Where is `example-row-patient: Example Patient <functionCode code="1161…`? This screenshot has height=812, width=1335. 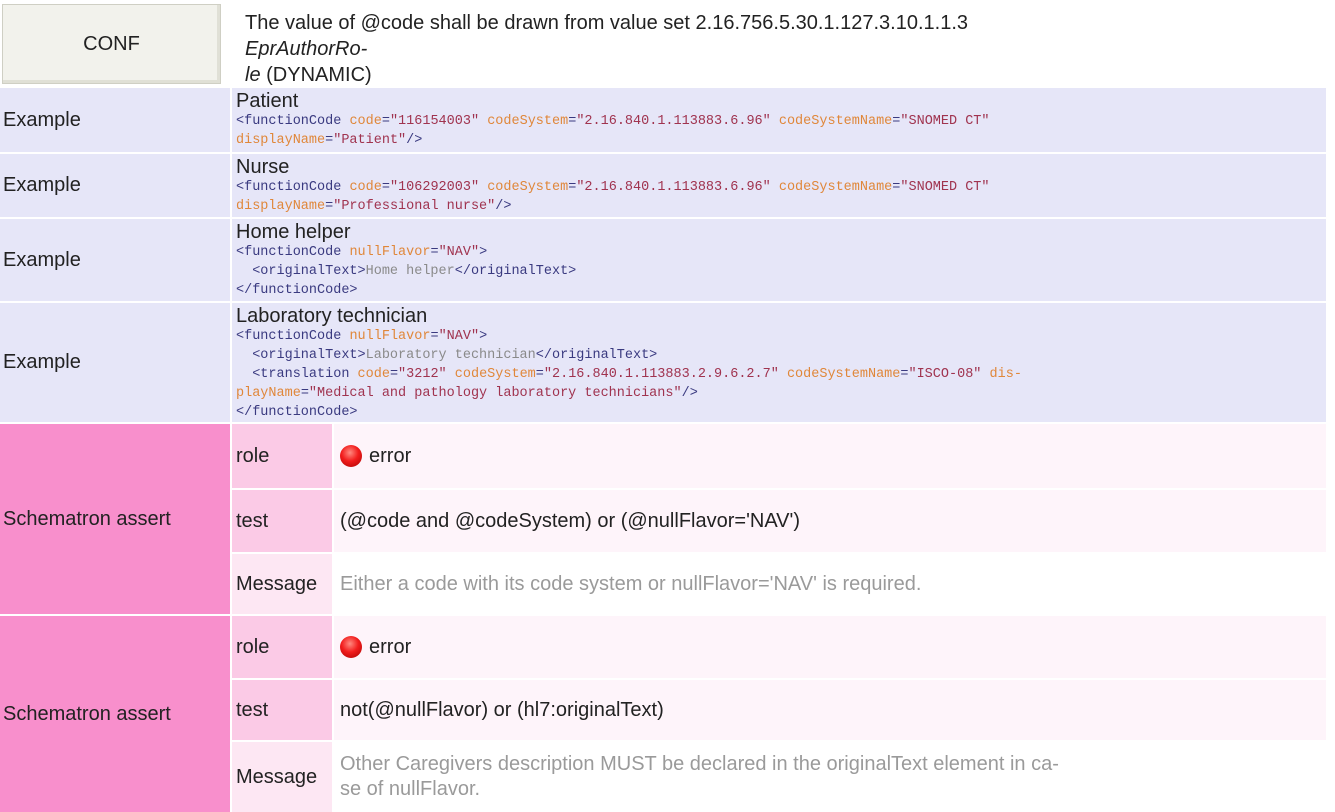
example-row-patient: Example Patient <functionCode code="1161… is located at coordinates (667, 120).